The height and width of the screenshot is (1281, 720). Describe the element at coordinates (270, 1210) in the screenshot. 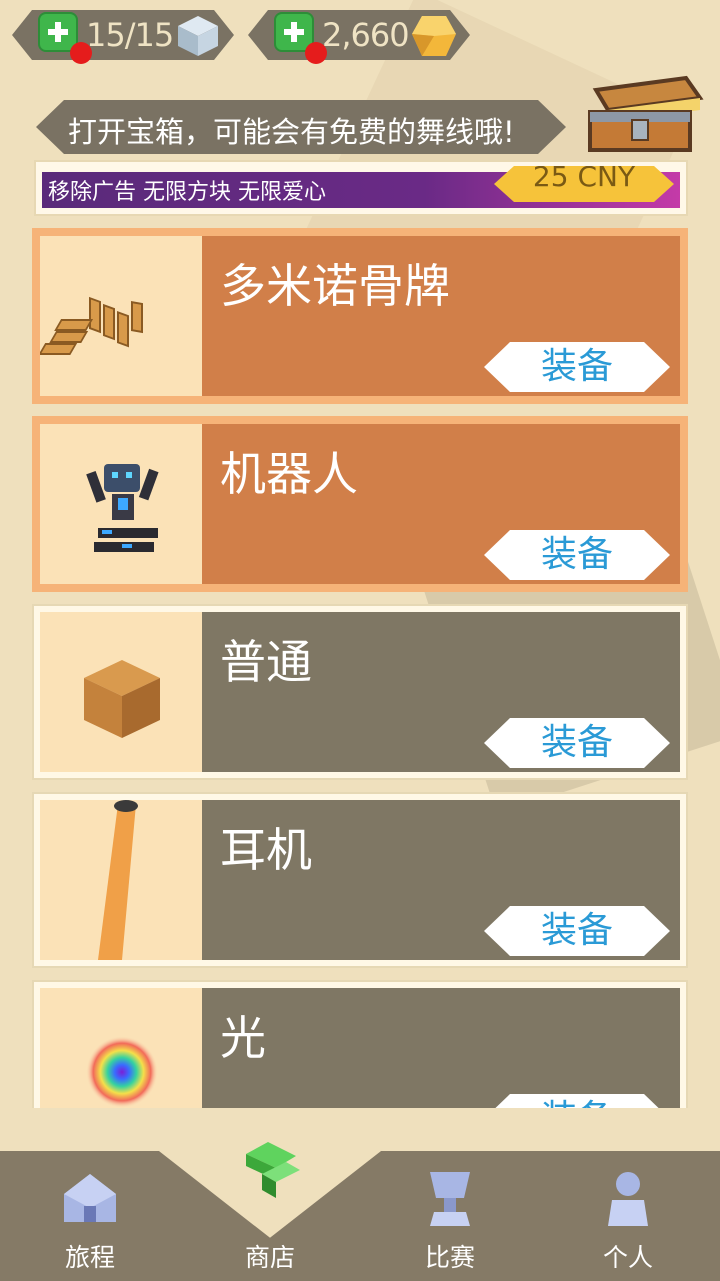

I see `tab-shop: 商店` at that location.